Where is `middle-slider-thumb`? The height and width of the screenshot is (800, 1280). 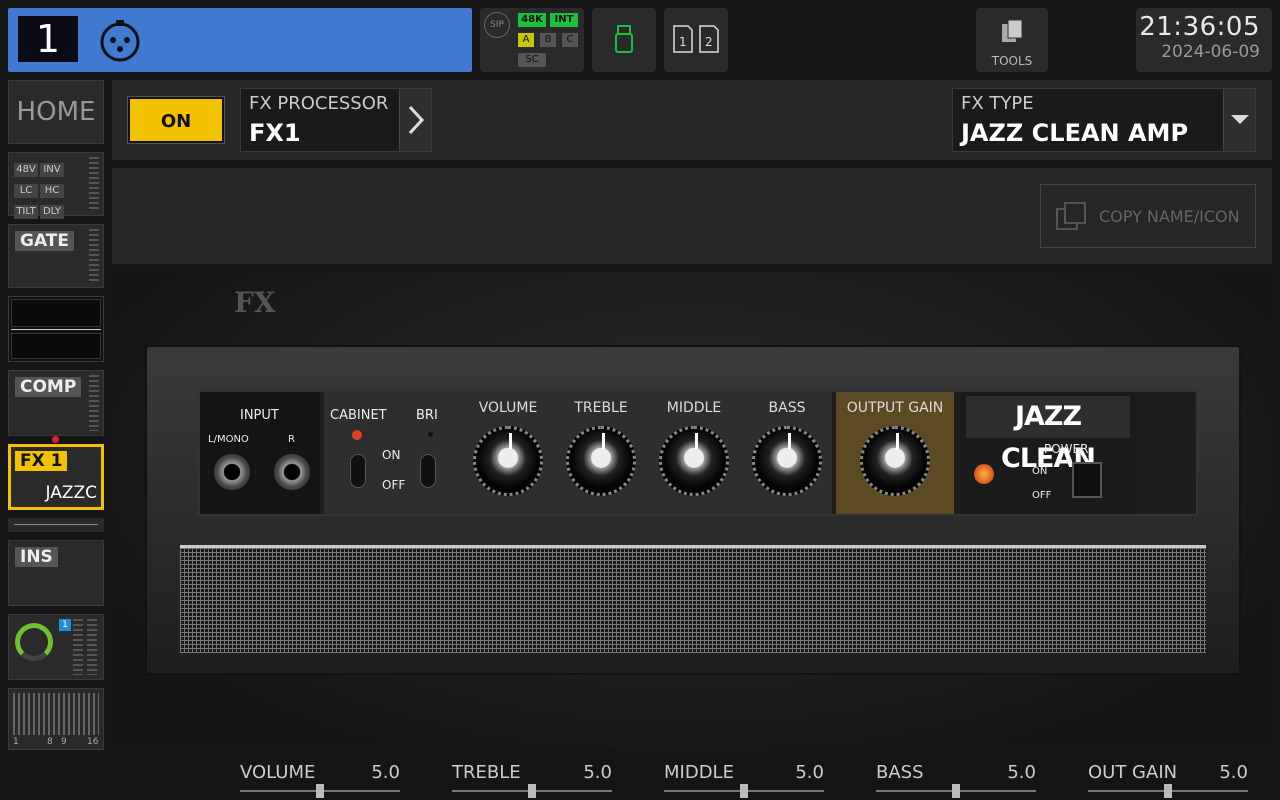 middle-slider-thumb is located at coordinates (744, 791).